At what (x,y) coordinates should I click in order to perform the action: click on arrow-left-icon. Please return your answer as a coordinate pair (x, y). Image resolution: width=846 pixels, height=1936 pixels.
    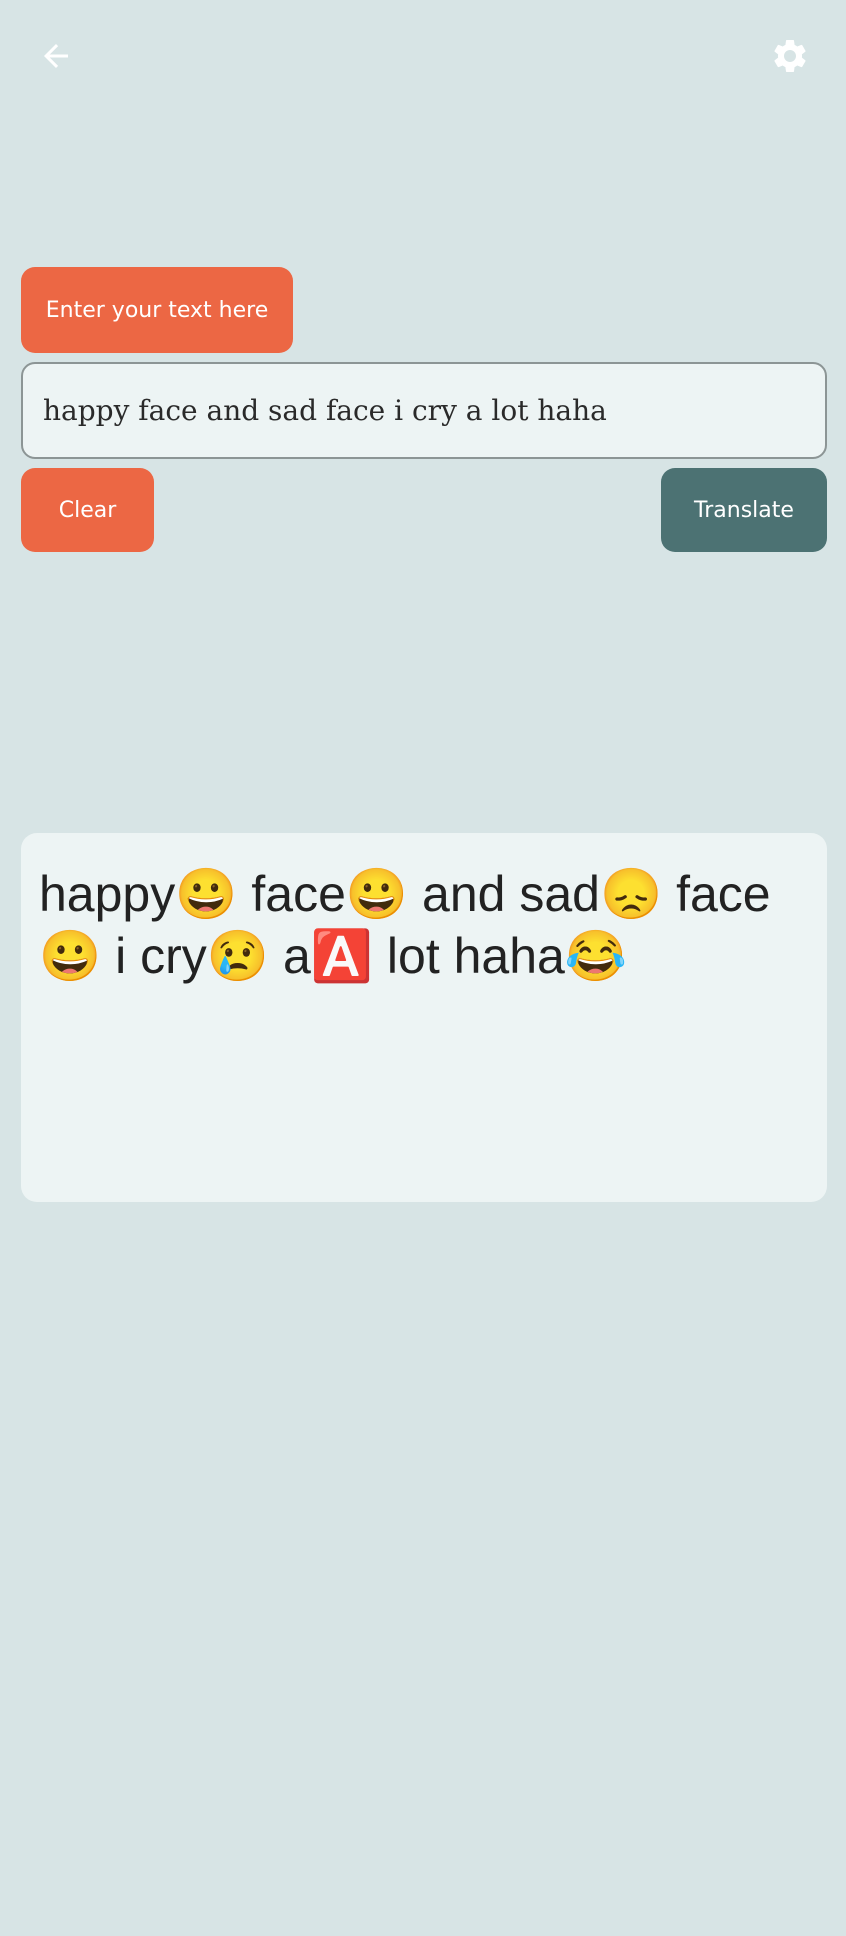
    Looking at the image, I should click on (56, 56).